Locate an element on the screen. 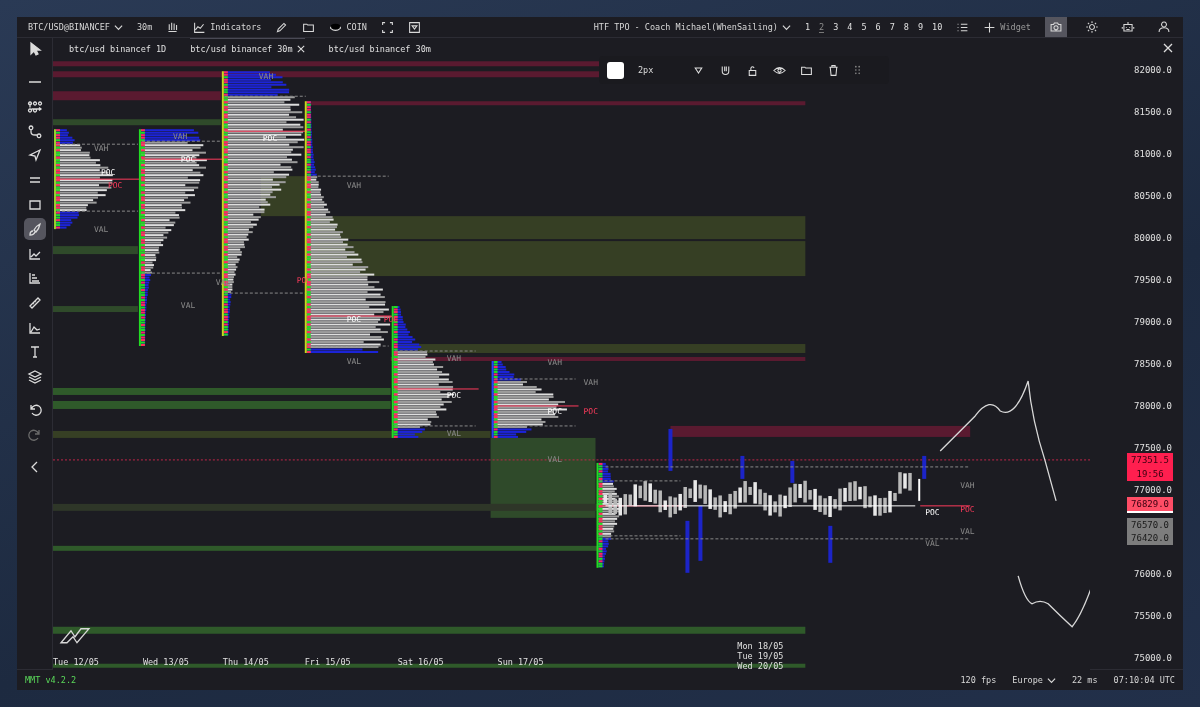  price-label: 80500.0 is located at coordinates (1153, 196).